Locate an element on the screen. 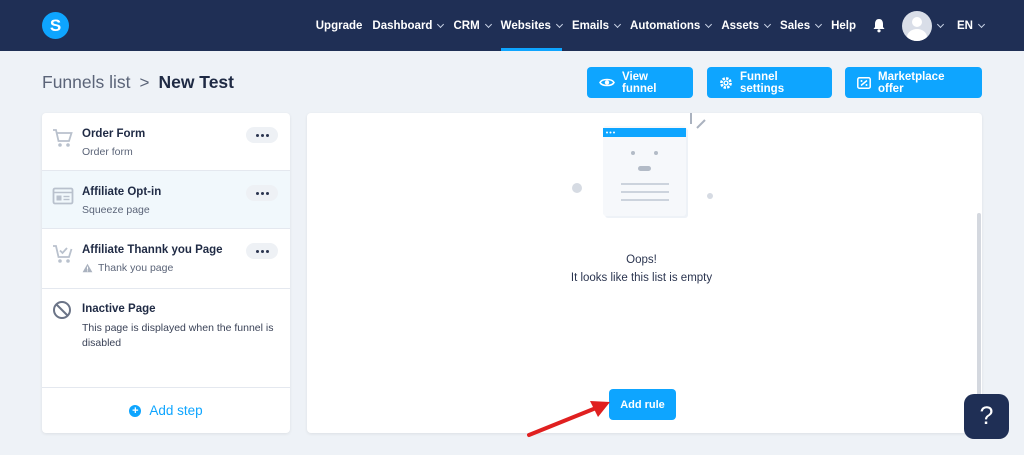  help-chat-button: ? is located at coordinates (986, 416).